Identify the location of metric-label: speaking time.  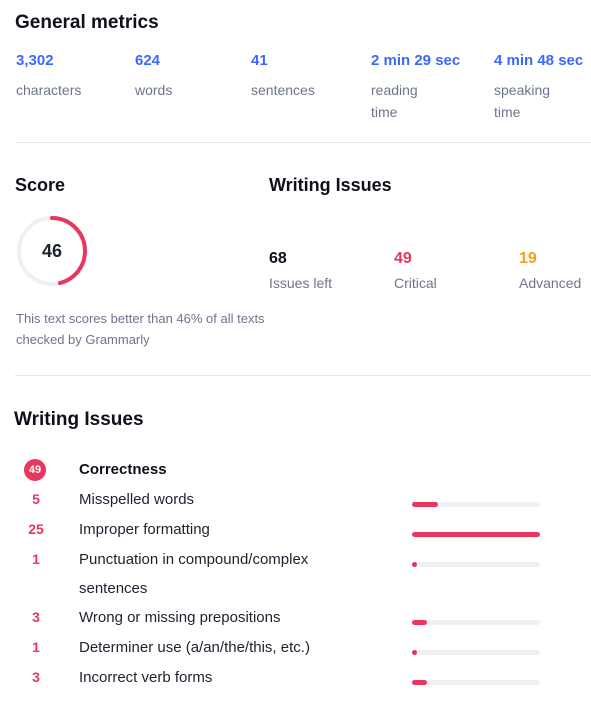
(522, 101).